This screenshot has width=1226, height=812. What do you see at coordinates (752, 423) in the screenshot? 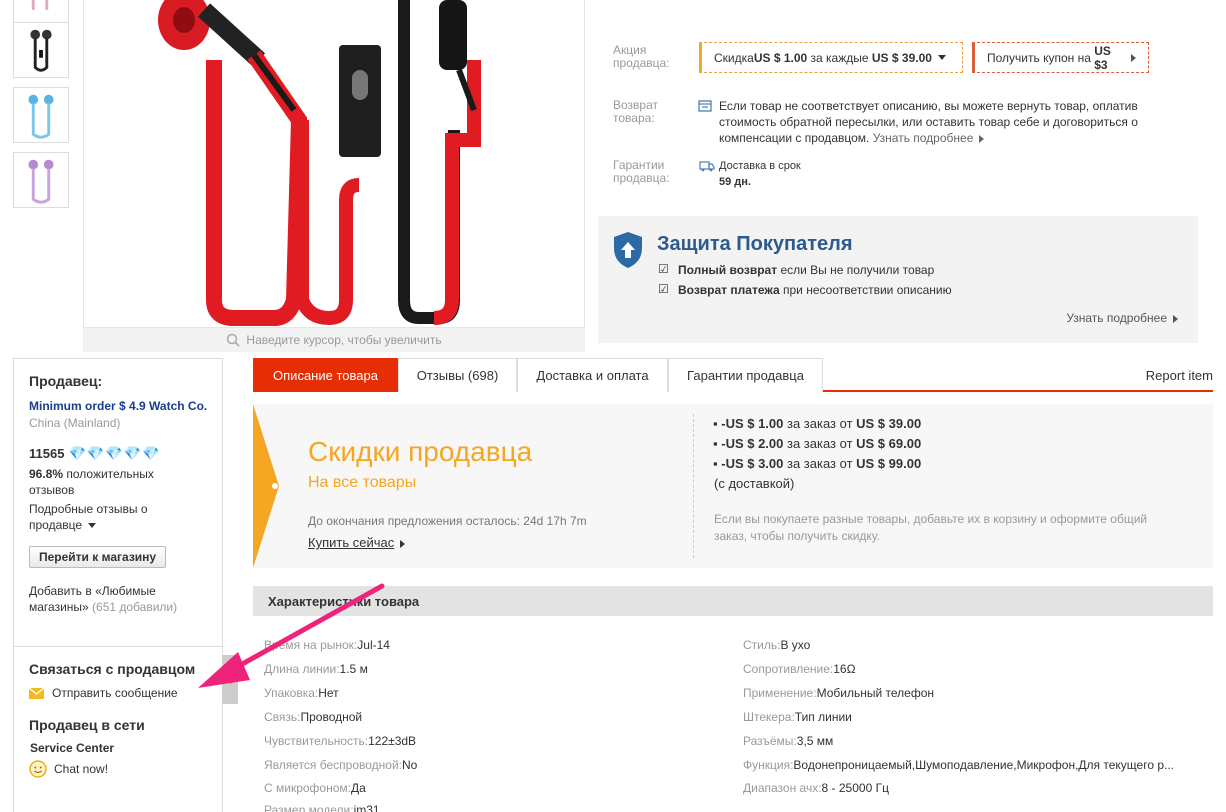
I see `tier-off: -US $ 1.00` at bounding box center [752, 423].